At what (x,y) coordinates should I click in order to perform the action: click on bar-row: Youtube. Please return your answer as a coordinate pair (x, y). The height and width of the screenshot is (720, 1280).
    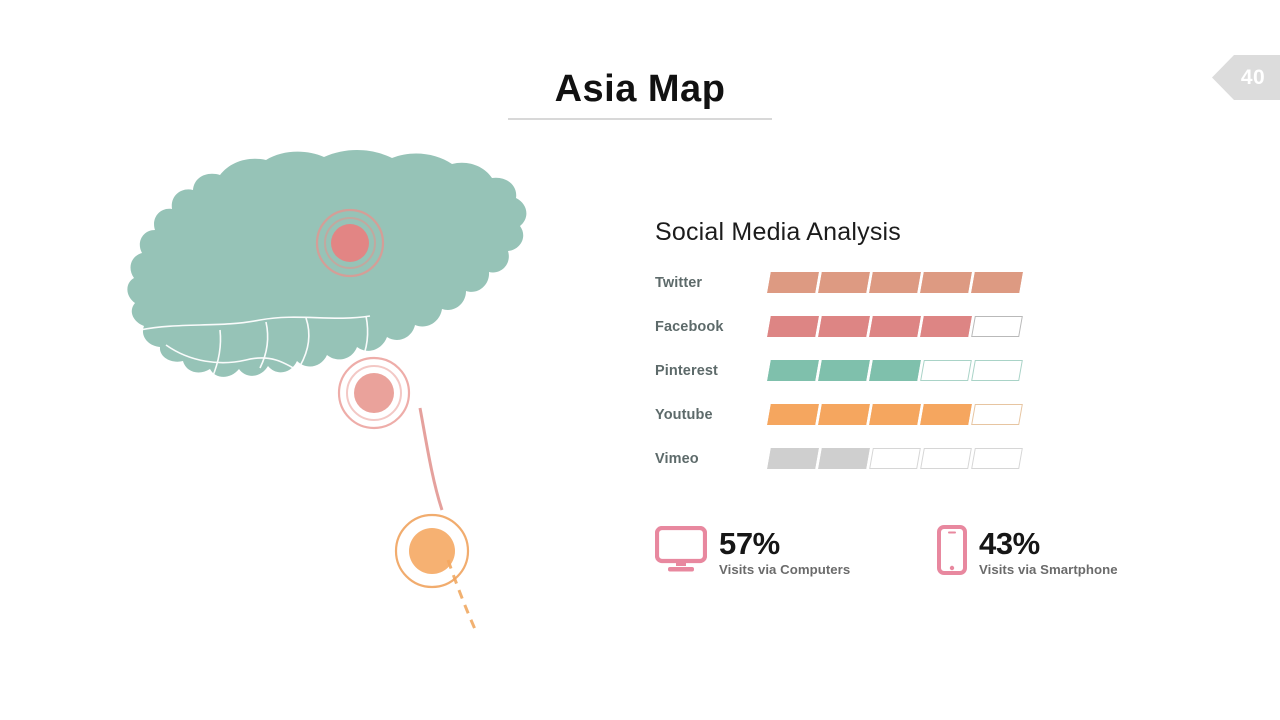
    Looking at the image, I should click on (895, 414).